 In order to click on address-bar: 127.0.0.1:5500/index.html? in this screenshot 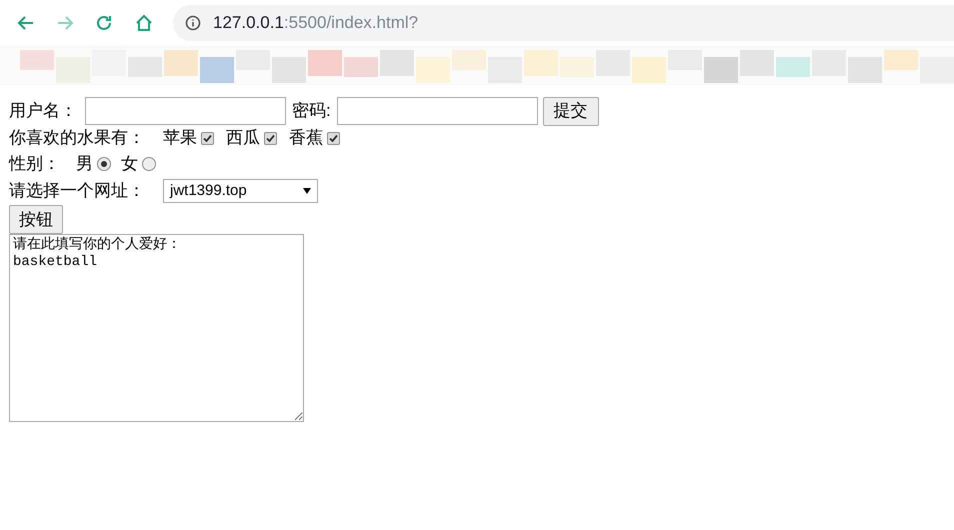, I will do `click(563, 22)`.